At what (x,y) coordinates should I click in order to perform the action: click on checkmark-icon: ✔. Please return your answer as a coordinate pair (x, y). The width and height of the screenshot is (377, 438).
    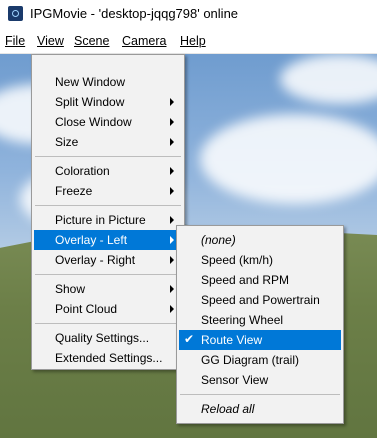
    Looking at the image, I should click on (189, 339).